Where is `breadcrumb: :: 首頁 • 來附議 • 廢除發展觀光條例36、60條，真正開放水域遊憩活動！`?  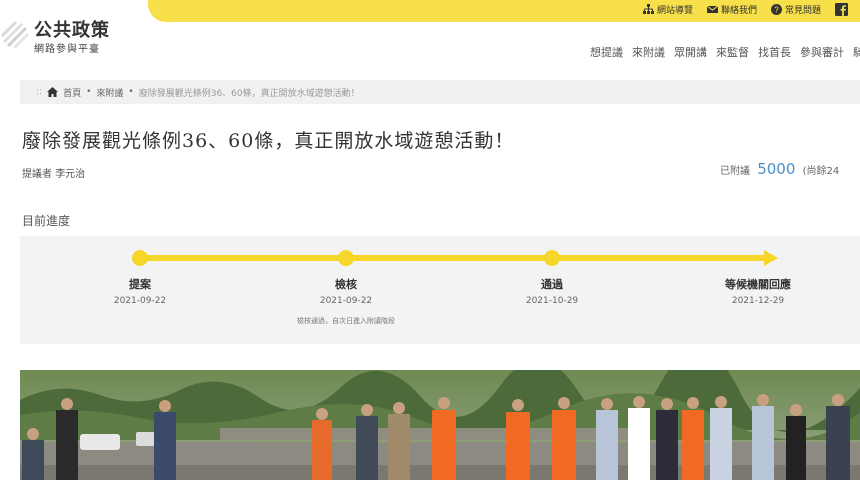 breadcrumb: :: 首頁 • 來附議 • 廢除發展觀光條例36、60條，真正開放水域遊憩活動！ is located at coordinates (440, 92).